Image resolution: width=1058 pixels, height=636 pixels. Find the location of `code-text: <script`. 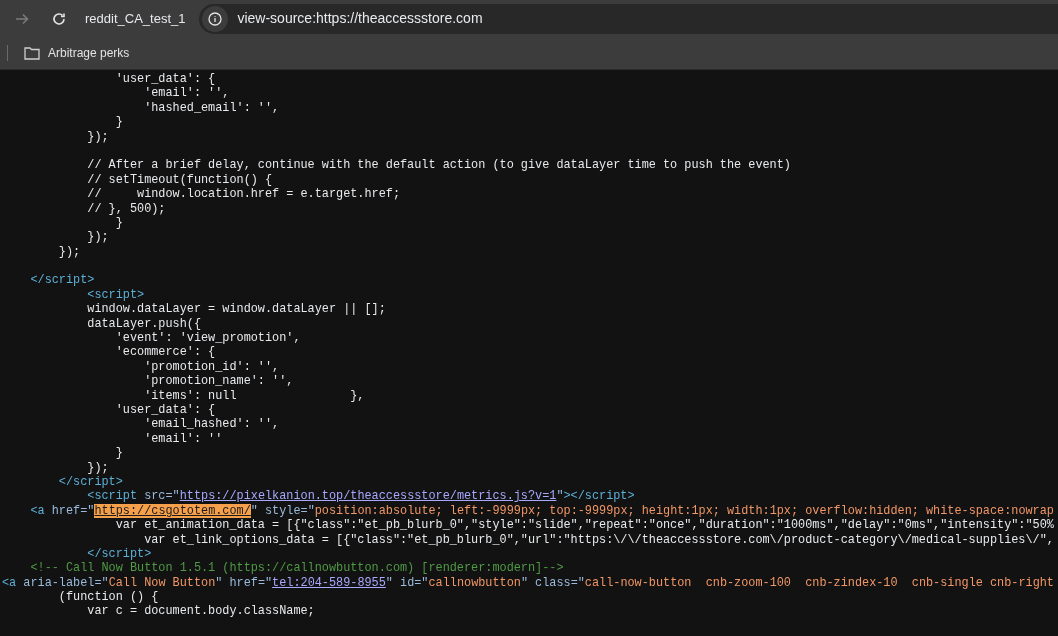

code-text: <script is located at coordinates (112, 496).